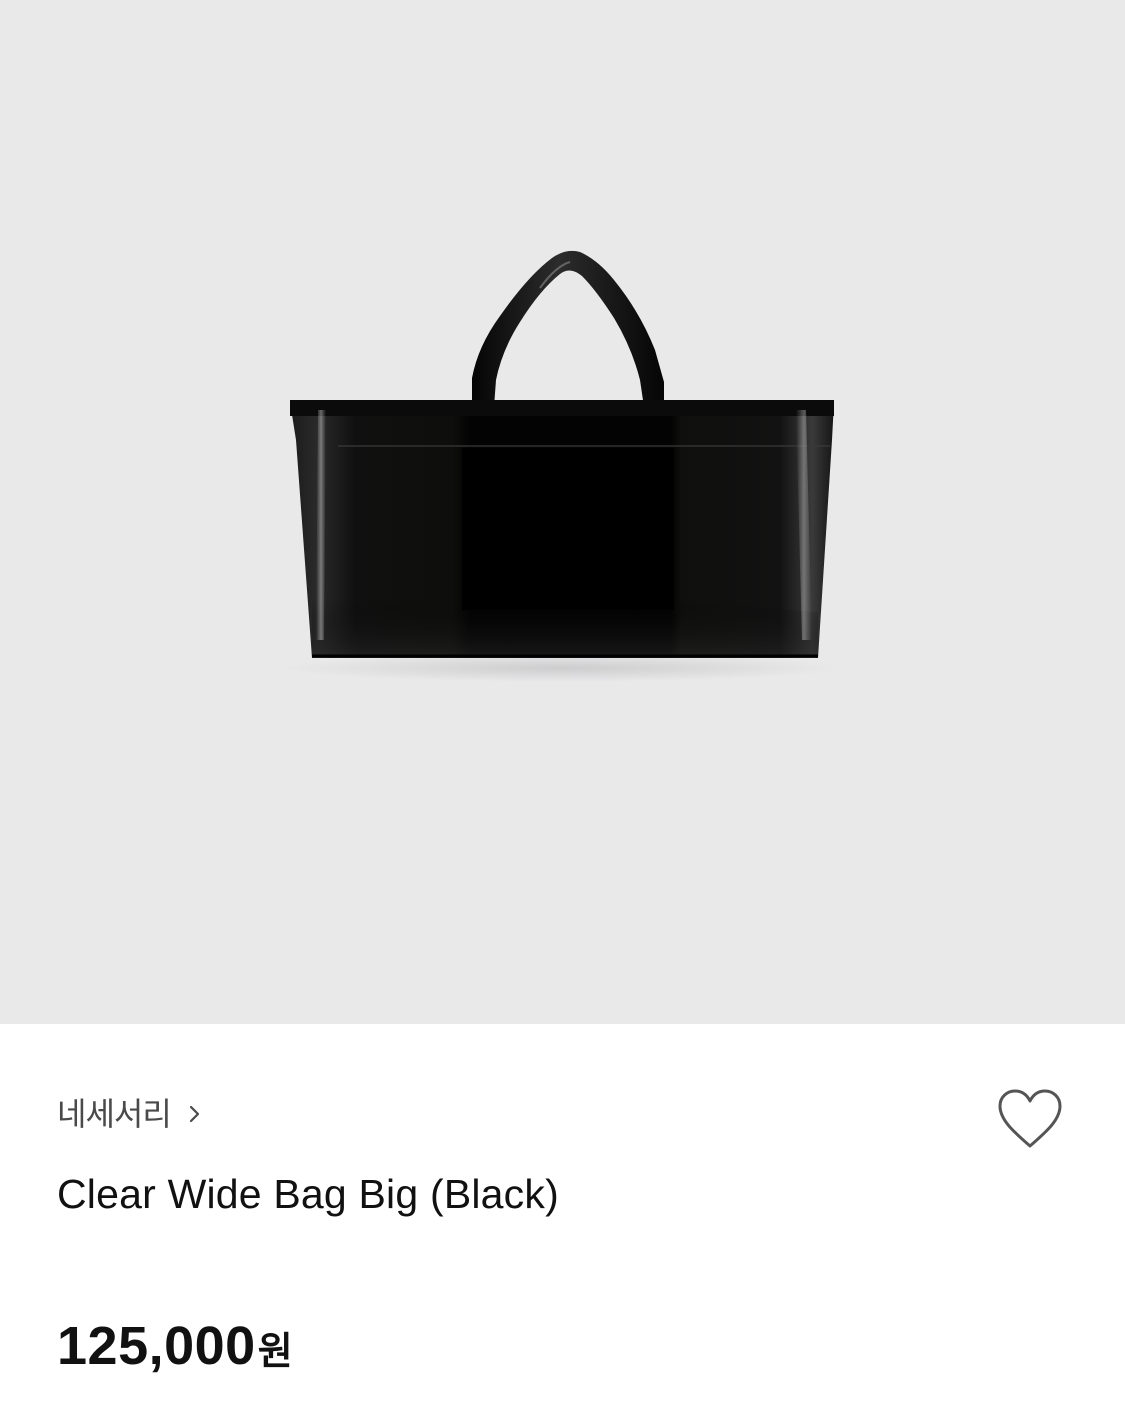 The width and height of the screenshot is (1125, 1403). Describe the element at coordinates (114, 1114) in the screenshot. I see `brand-name: 네세서리` at that location.